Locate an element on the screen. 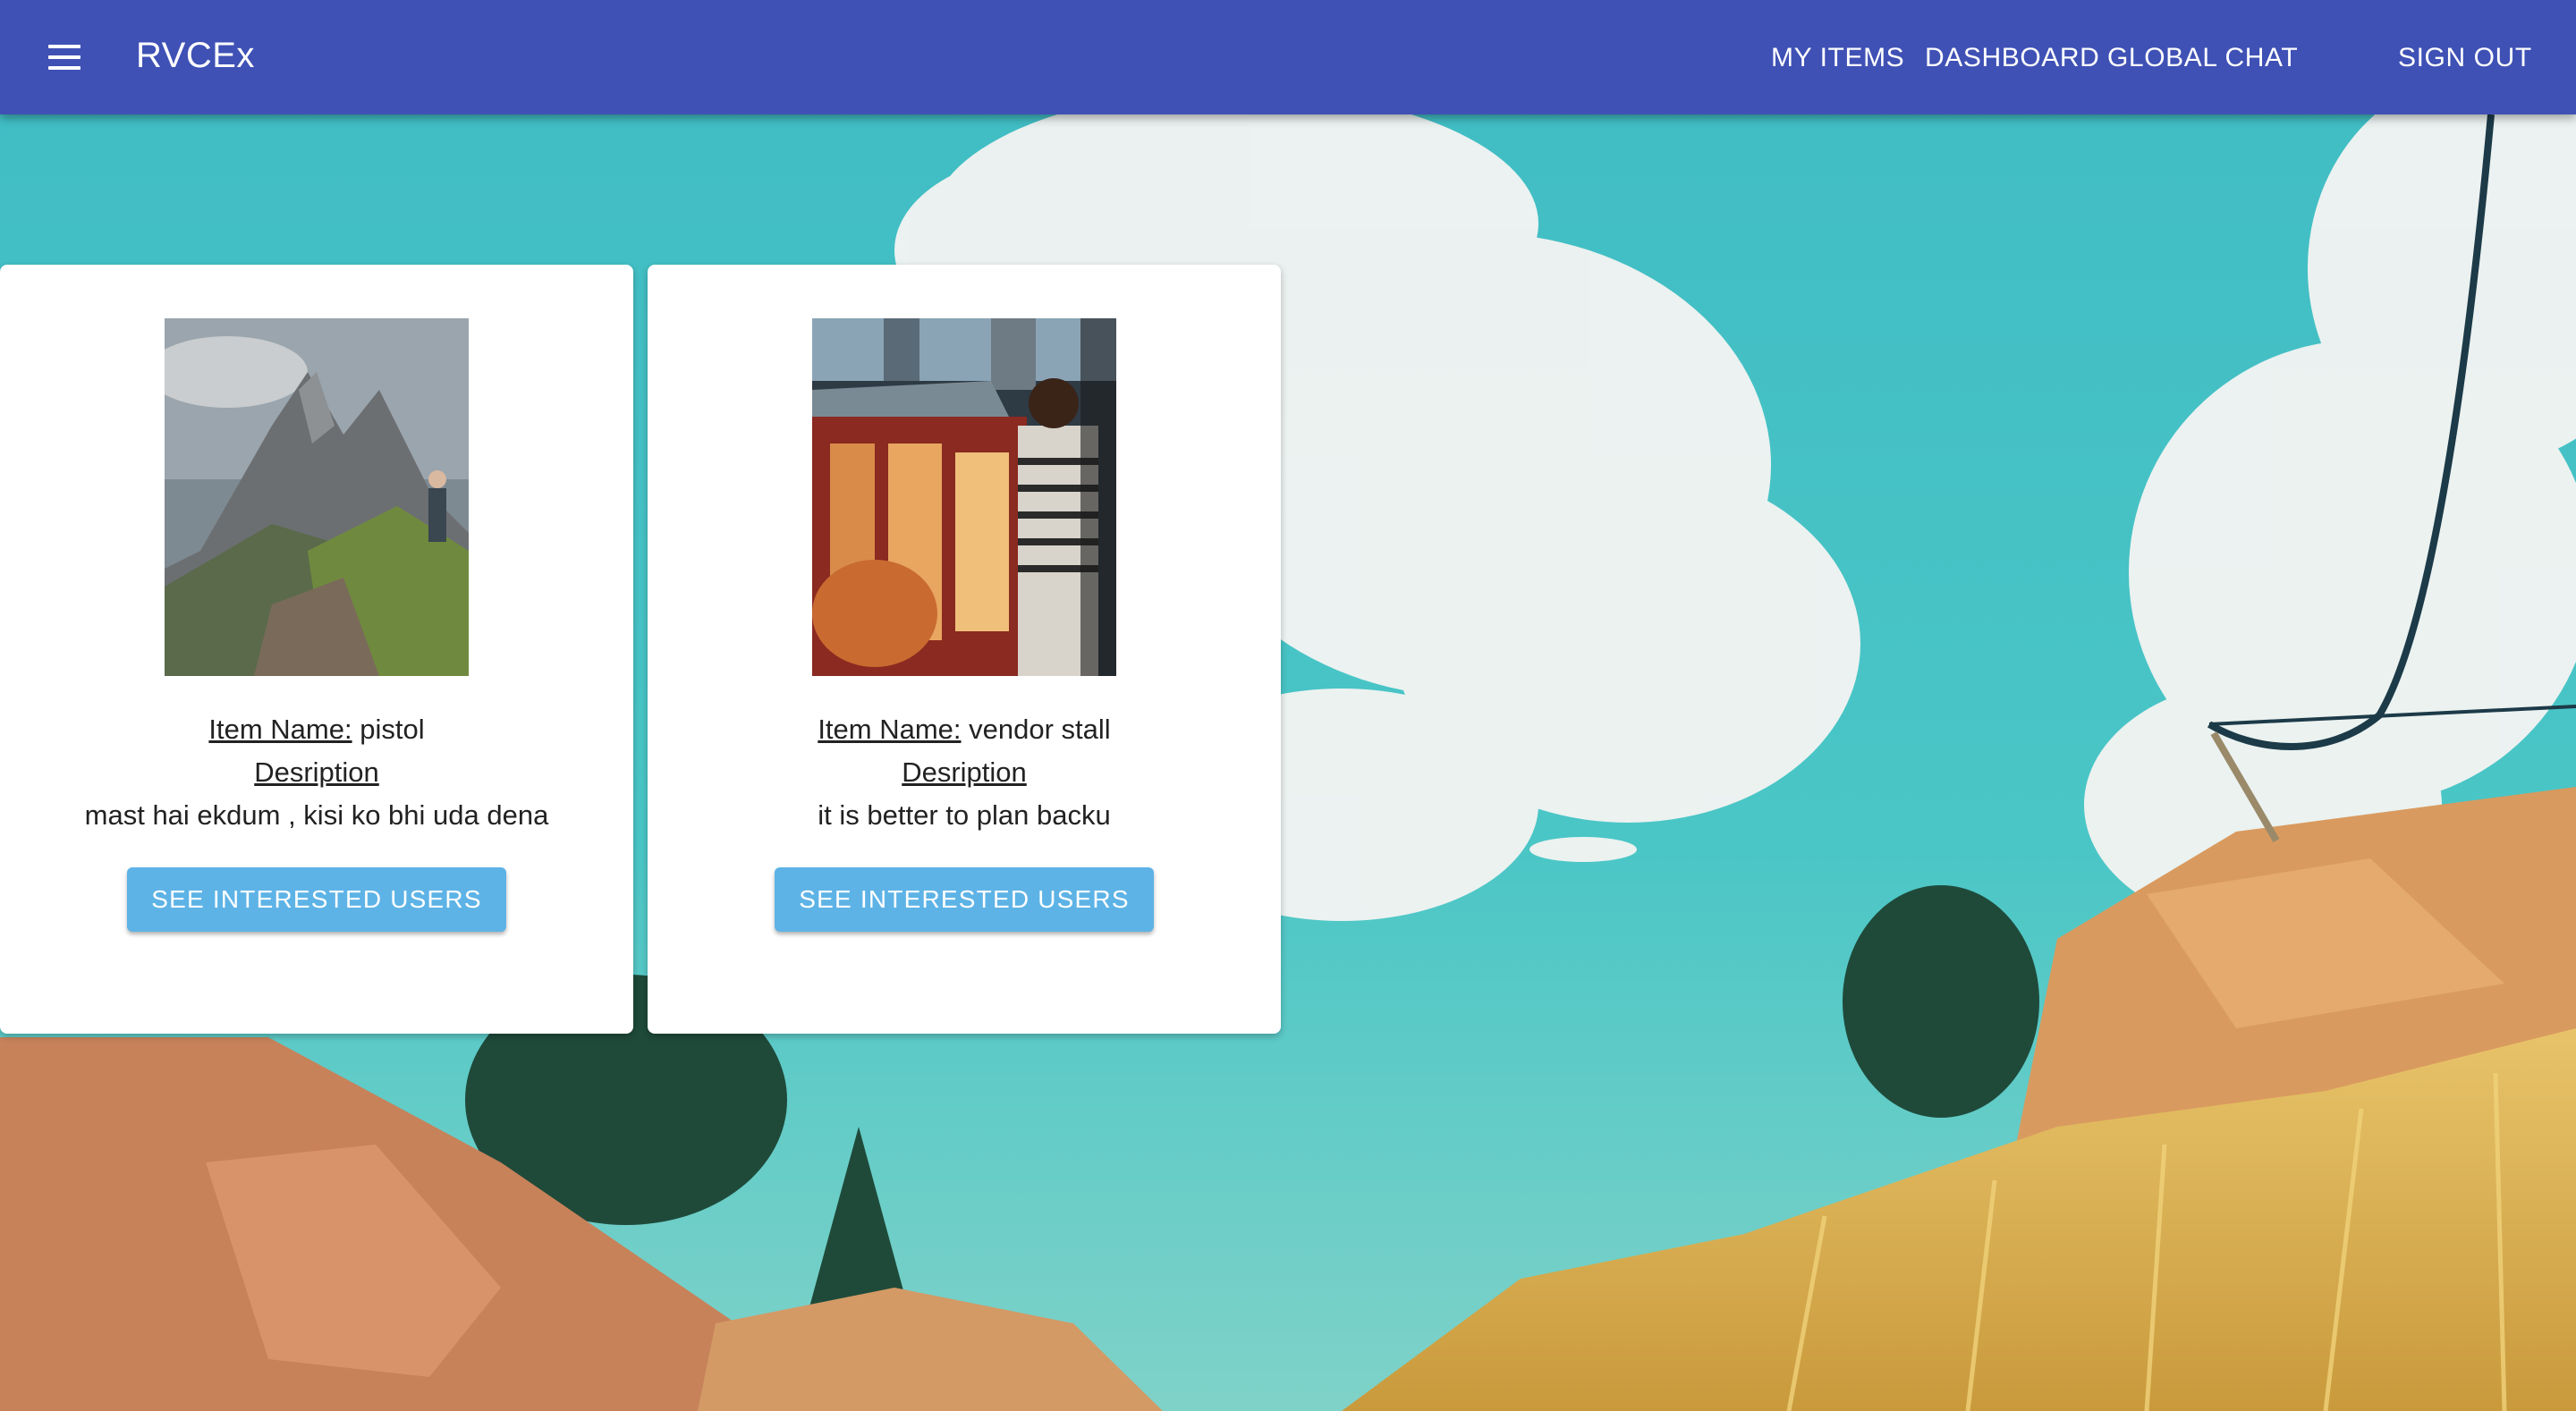 The height and width of the screenshot is (1411, 2576). item-name-value: vendor stall is located at coordinates (1040, 729).